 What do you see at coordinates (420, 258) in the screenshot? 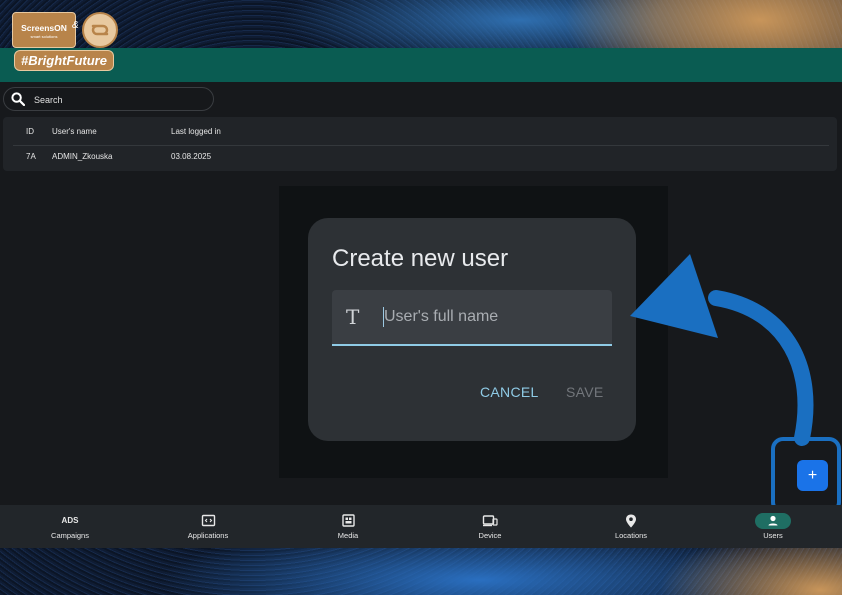
I see `dialog-title: Create new user` at bounding box center [420, 258].